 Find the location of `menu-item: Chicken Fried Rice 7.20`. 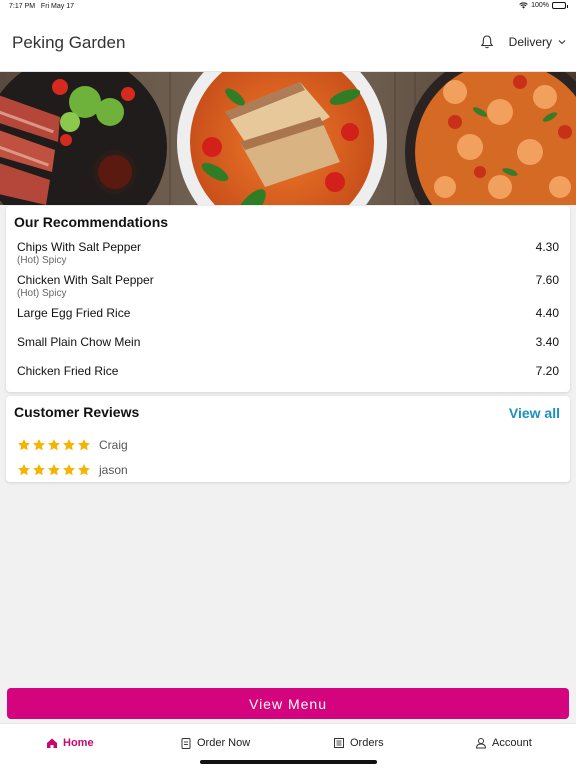

menu-item: Chicken Fried Rice 7.20 is located at coordinates (288, 371).